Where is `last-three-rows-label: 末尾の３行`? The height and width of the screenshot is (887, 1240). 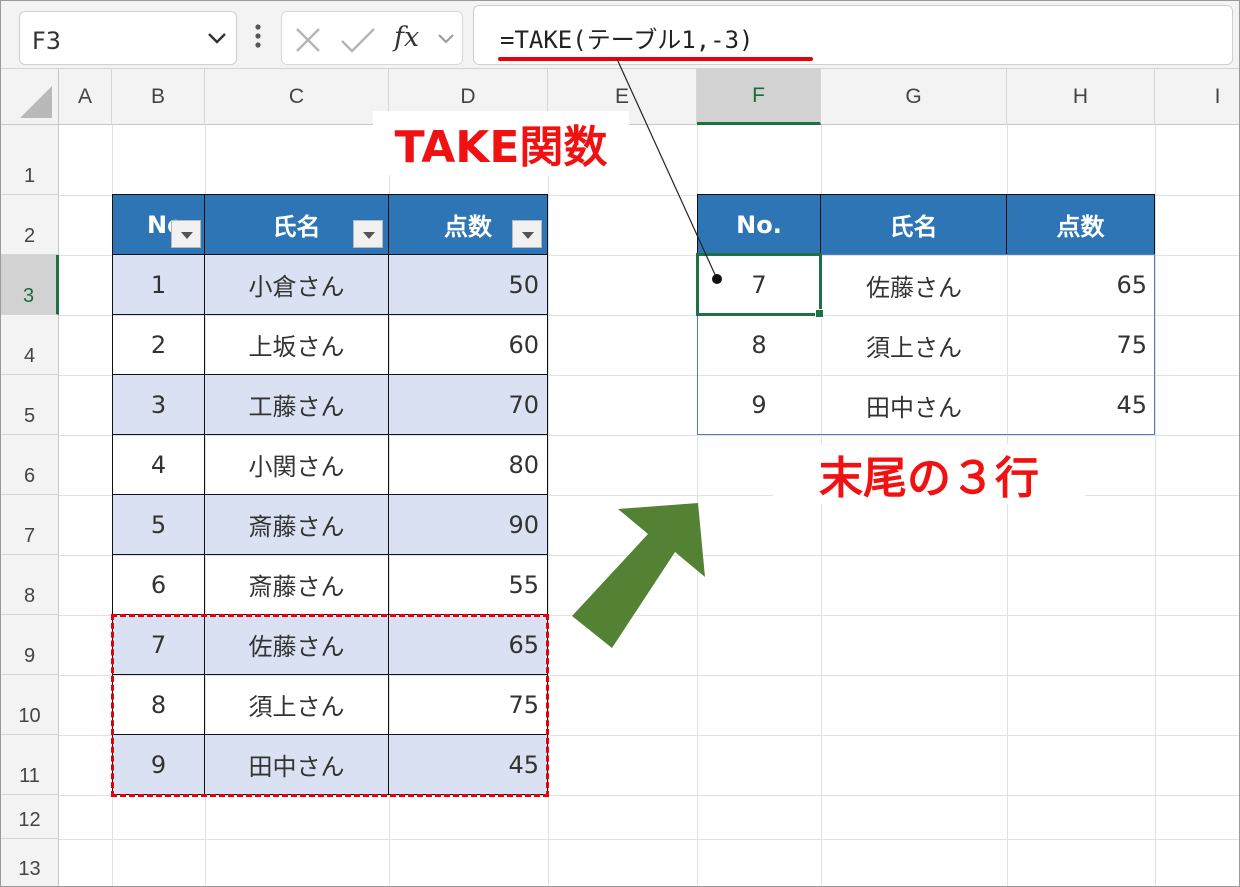
last-three-rows-label: 末尾の３行 is located at coordinates (929, 474).